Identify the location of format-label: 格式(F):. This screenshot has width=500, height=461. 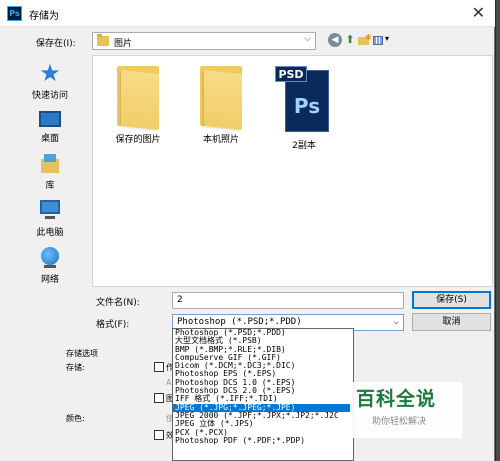
(113, 325).